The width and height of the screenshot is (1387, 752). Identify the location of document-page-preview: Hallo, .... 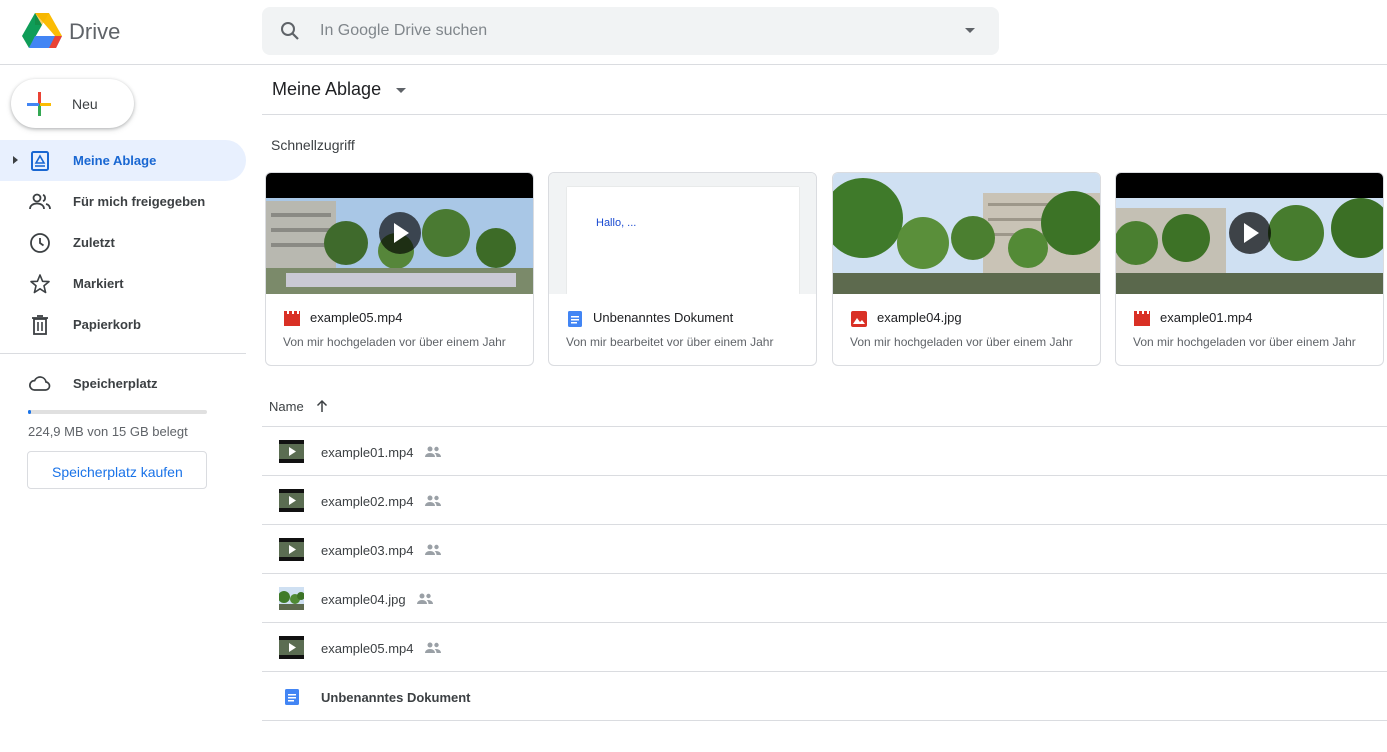
(683, 240).